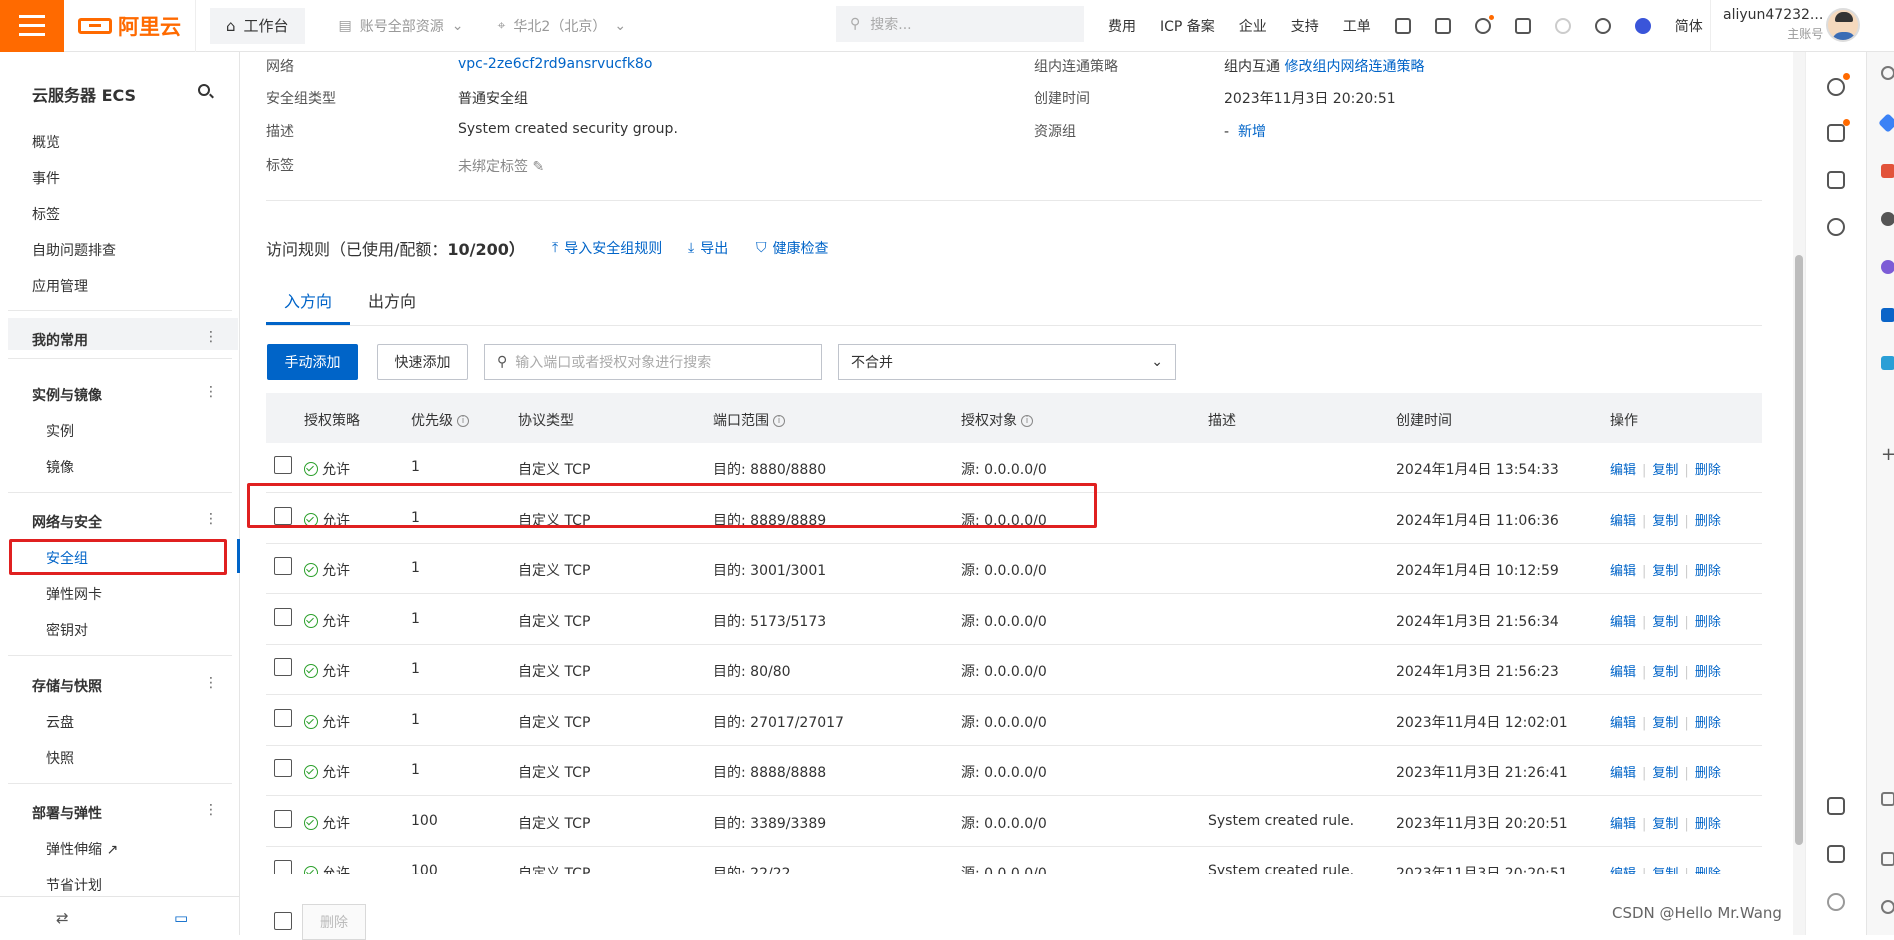 The width and height of the screenshot is (1894, 940). I want to click on logo: 阿里云, so click(129, 26).